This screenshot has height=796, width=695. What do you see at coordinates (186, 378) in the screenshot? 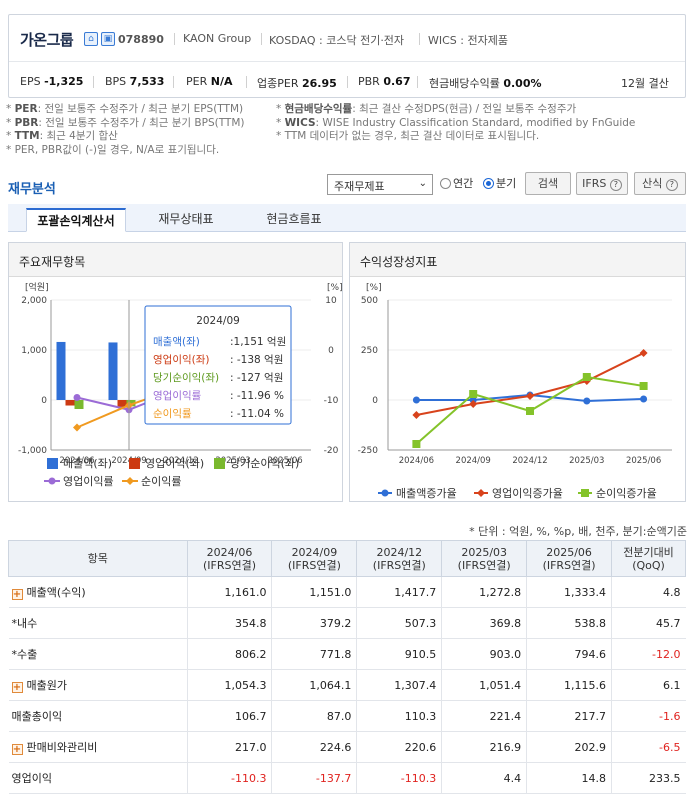
I see `tooltip-label: 당기순이익(좌)` at bounding box center [186, 378].